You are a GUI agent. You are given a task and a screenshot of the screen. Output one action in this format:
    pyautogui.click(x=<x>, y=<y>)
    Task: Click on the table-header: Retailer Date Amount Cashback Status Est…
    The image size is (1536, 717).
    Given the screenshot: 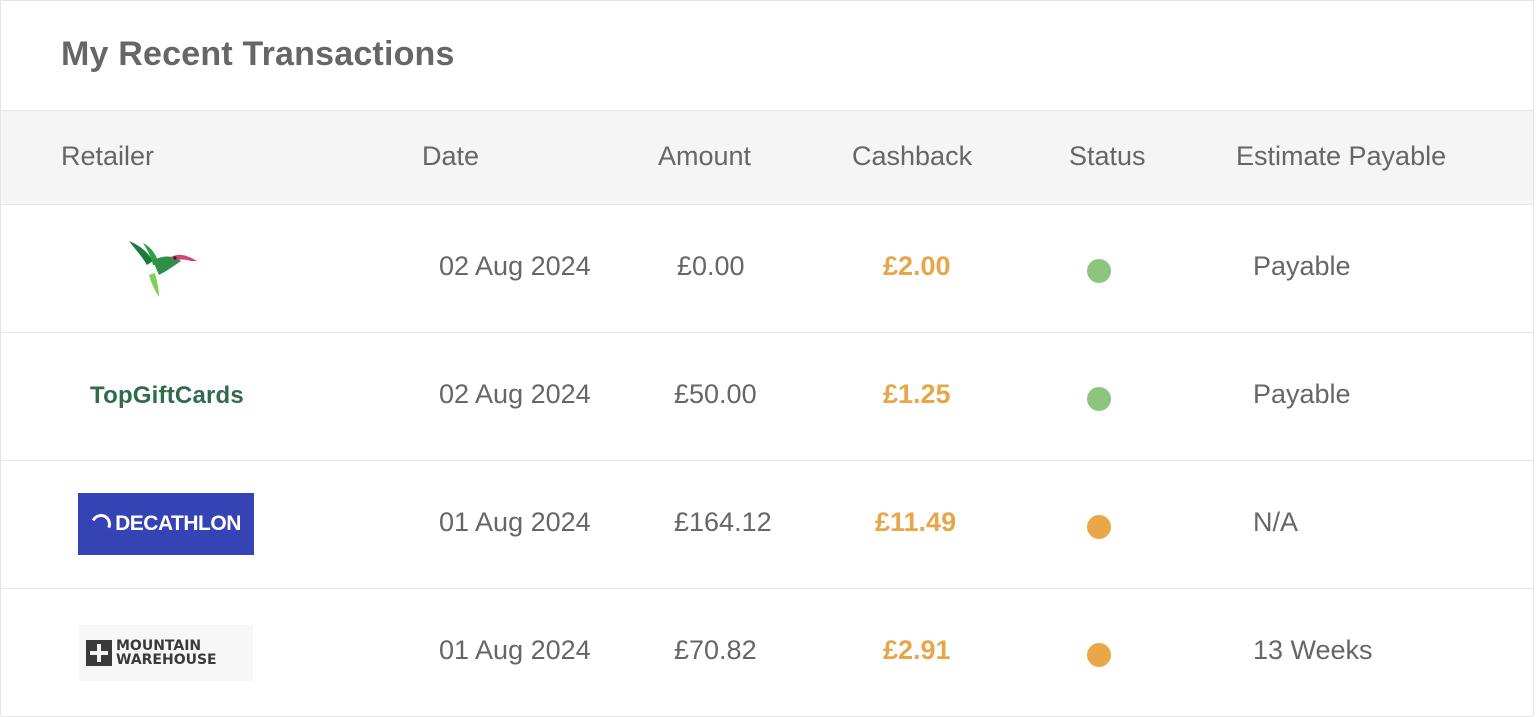 What is the action you would take?
    pyautogui.click(x=767, y=157)
    